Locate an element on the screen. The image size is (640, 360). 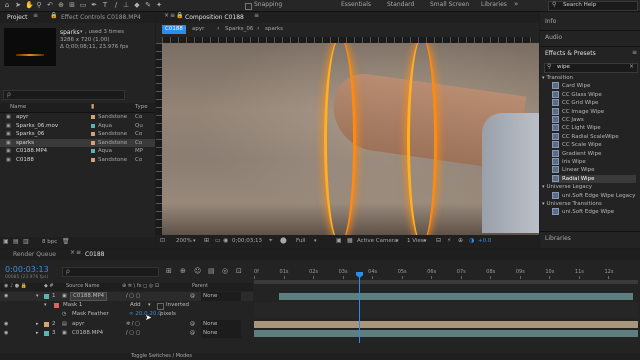
workspace-overflow-icon: » is located at coordinates (516, 4).